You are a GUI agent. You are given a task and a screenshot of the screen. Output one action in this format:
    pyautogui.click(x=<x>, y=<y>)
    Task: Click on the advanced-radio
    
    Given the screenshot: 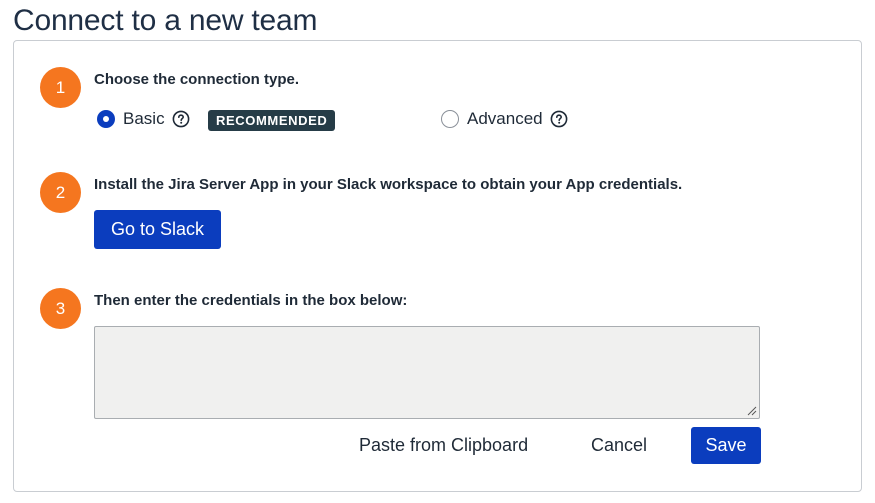 What is the action you would take?
    pyautogui.click(x=450, y=119)
    